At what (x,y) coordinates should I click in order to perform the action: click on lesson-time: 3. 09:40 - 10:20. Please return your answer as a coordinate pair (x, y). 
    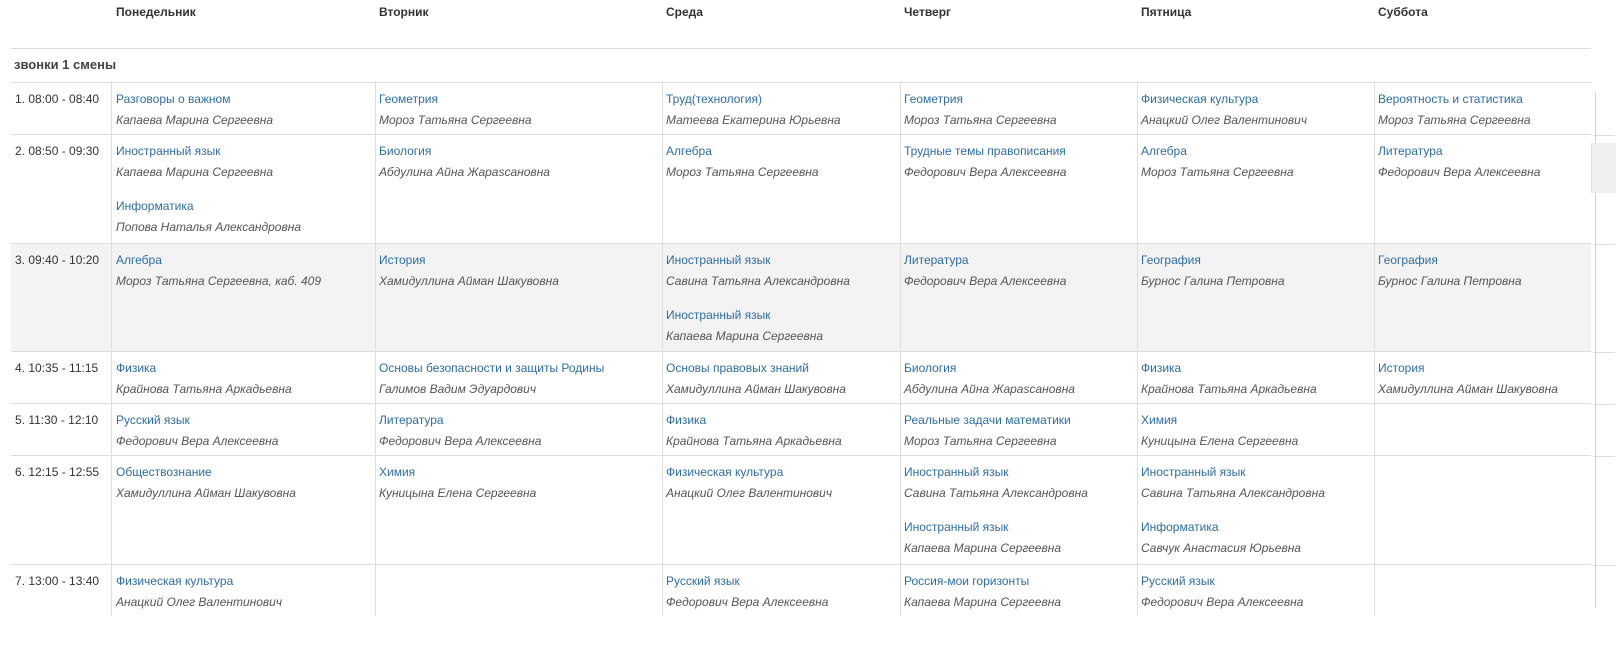
    Looking at the image, I should click on (57, 260).